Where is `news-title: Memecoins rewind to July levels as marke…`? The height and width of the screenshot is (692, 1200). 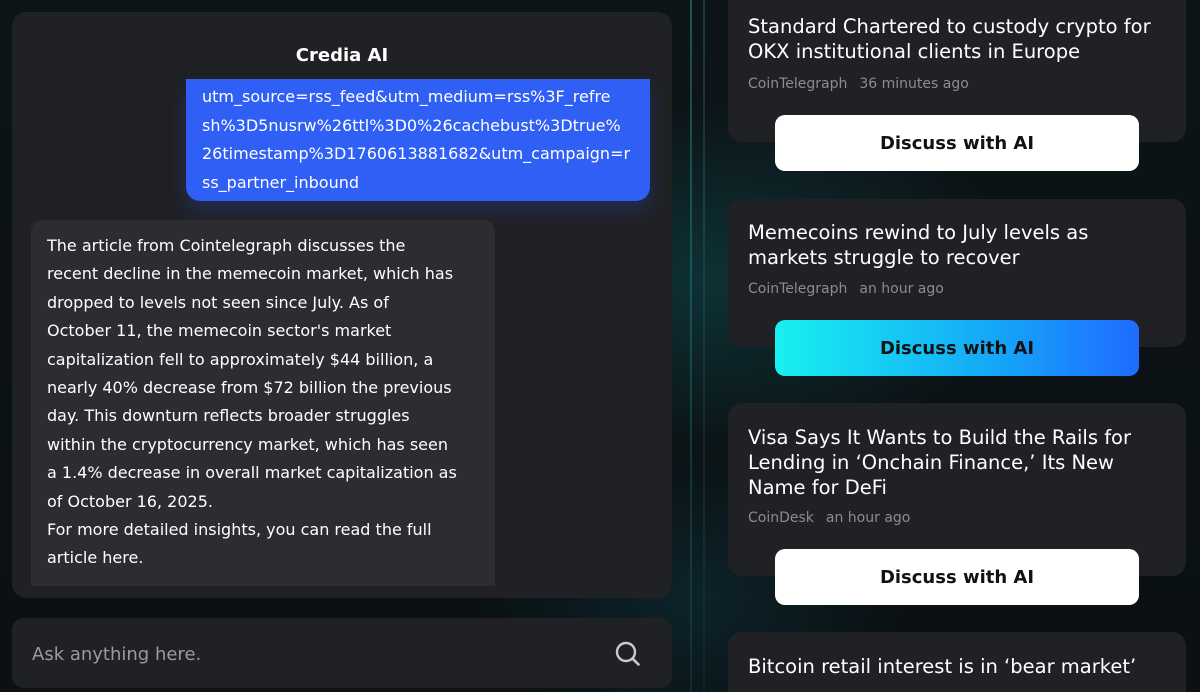
news-title: Memecoins rewind to July levels as marke… is located at coordinates (963, 245).